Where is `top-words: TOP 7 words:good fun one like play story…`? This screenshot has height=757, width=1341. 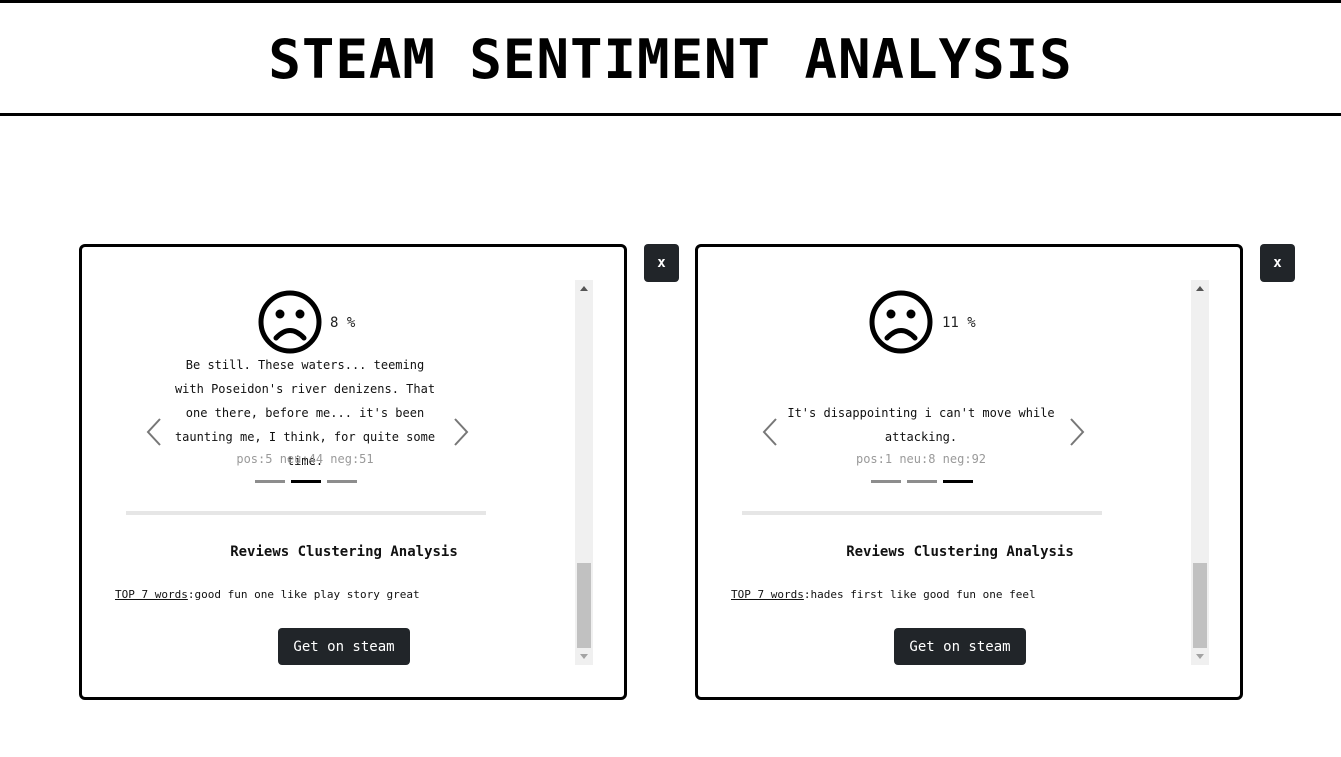 top-words: TOP 7 words:good fun one like play story… is located at coordinates (267, 594).